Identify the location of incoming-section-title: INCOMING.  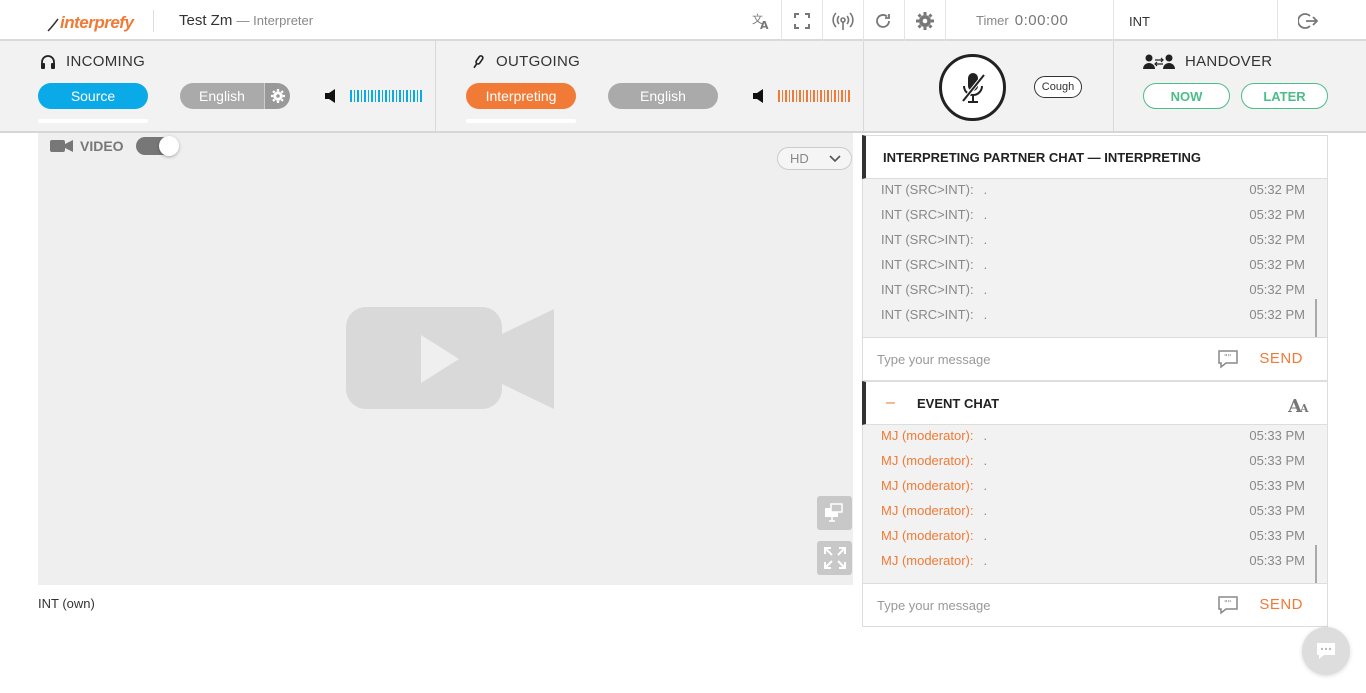
(92, 61).